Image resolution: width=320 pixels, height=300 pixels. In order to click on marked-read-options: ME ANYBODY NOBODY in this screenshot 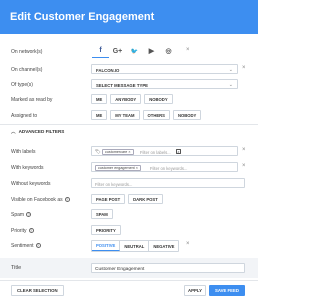, I will do `click(132, 99)`.